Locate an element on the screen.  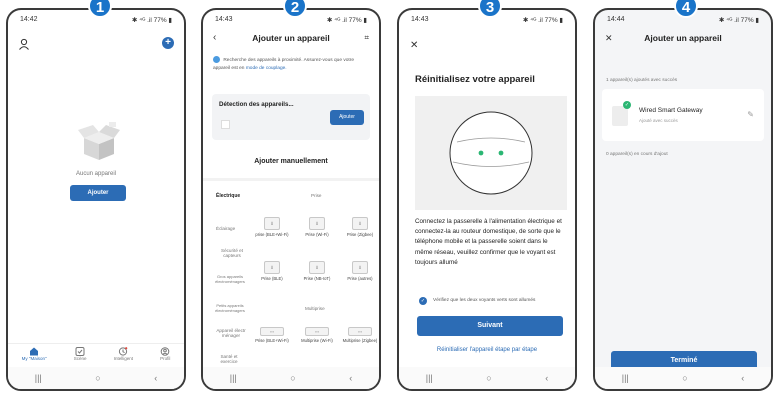
section-multiprise: Multiprise is located at coordinates (315, 308).